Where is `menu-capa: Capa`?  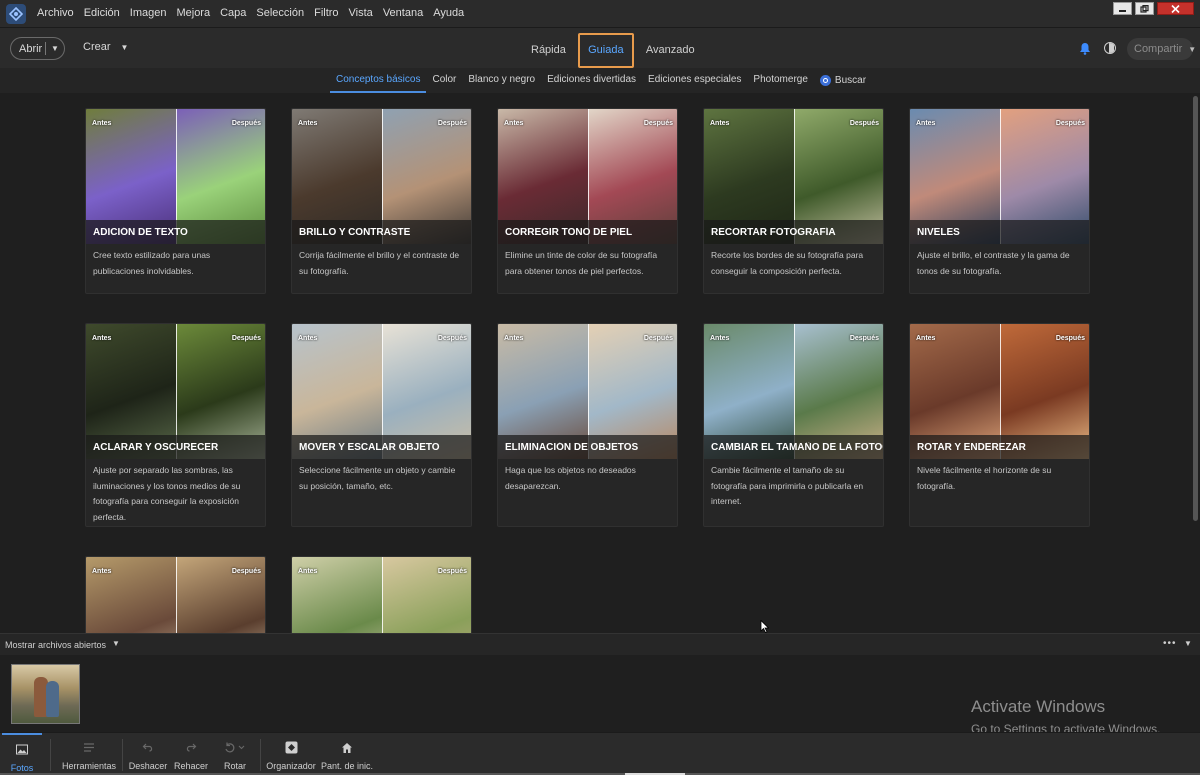 menu-capa: Capa is located at coordinates (233, 13).